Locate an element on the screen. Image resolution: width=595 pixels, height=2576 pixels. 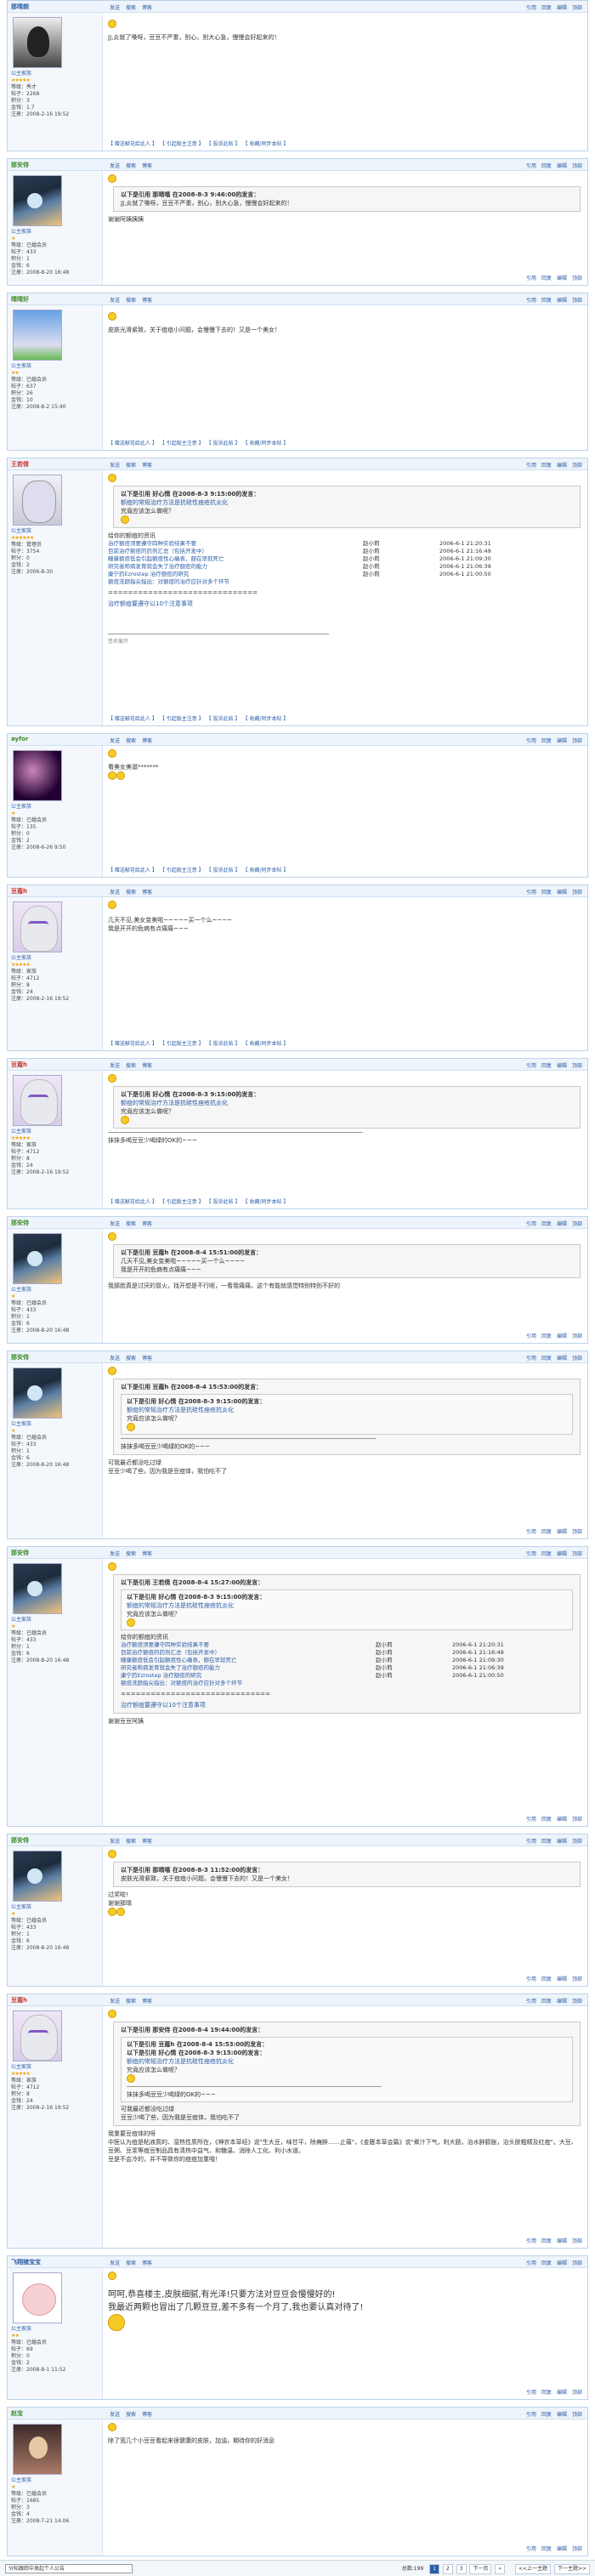
thread-action-select: 分帖跟踪中发起个人公告 is located at coordinates (69, 2568).